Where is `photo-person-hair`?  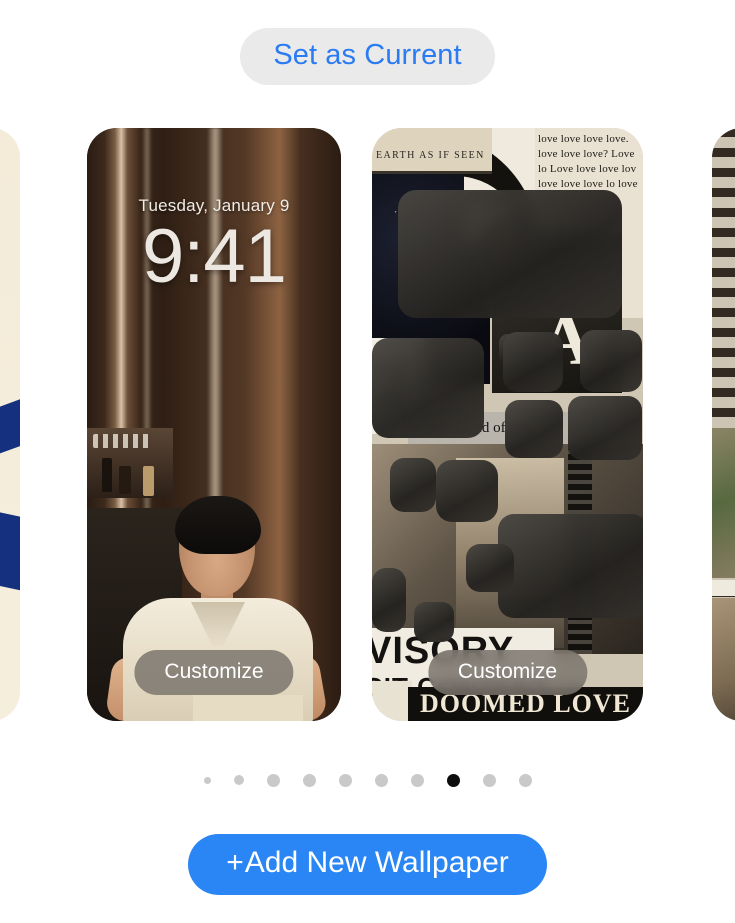 photo-person-hair is located at coordinates (218, 525).